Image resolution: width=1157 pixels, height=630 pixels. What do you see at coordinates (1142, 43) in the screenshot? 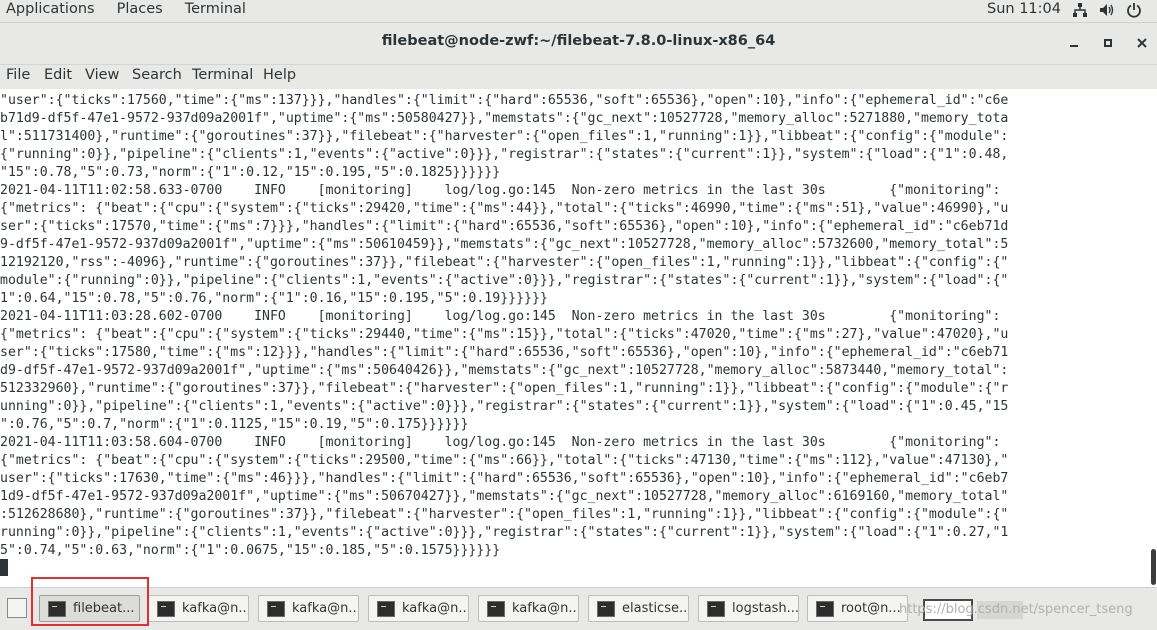
I see `close-icon` at bounding box center [1142, 43].